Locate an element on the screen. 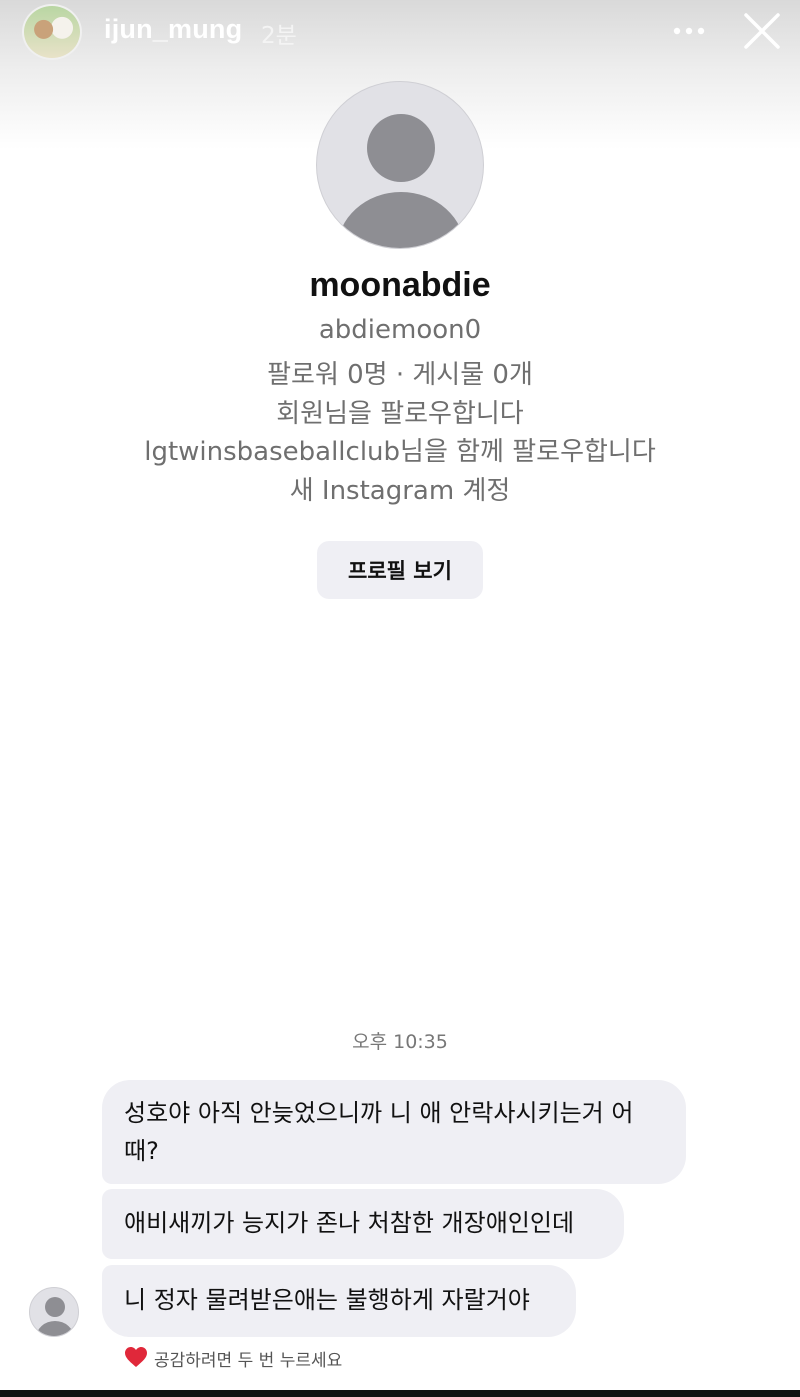  sender-avatar is located at coordinates (54, 1312).